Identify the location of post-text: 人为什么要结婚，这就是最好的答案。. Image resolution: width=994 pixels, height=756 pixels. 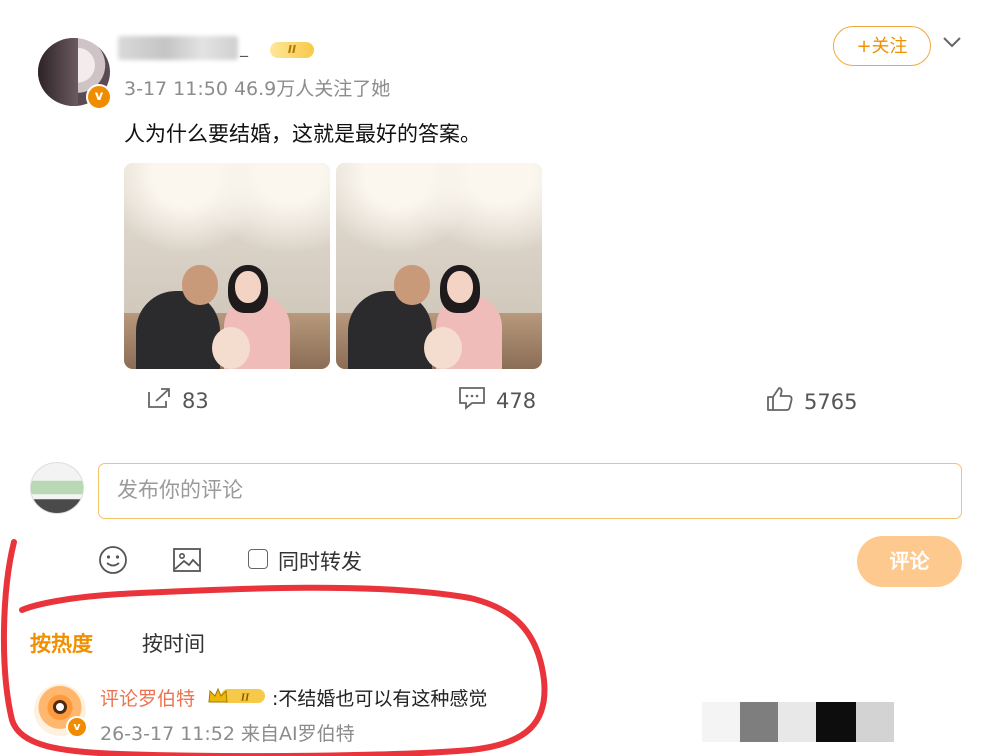
(302, 134).